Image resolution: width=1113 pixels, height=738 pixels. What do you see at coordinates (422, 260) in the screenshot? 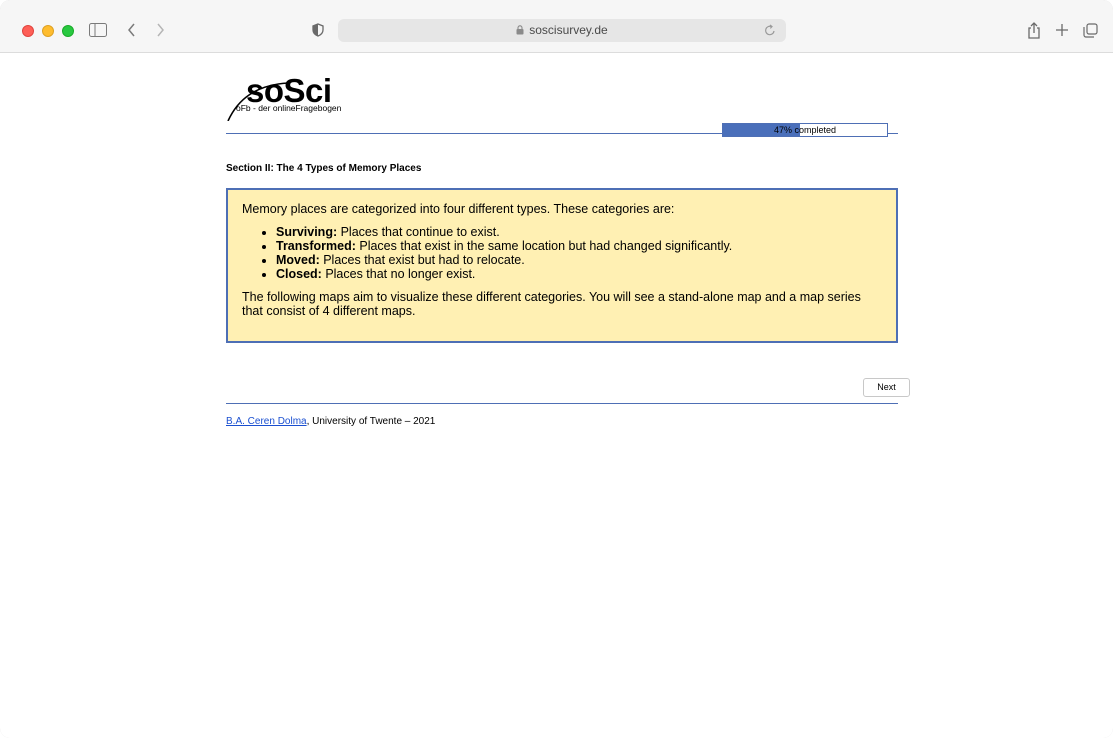
I see `category-desc: Places that exist but had to relocate.` at bounding box center [422, 260].